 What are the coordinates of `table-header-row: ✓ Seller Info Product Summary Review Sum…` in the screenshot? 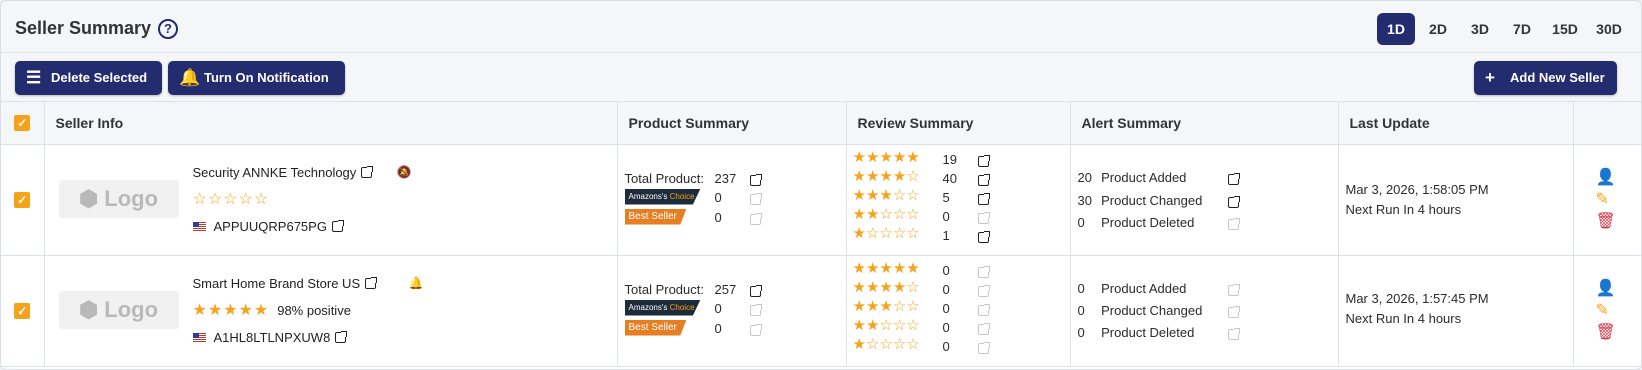 It's located at (821, 123).